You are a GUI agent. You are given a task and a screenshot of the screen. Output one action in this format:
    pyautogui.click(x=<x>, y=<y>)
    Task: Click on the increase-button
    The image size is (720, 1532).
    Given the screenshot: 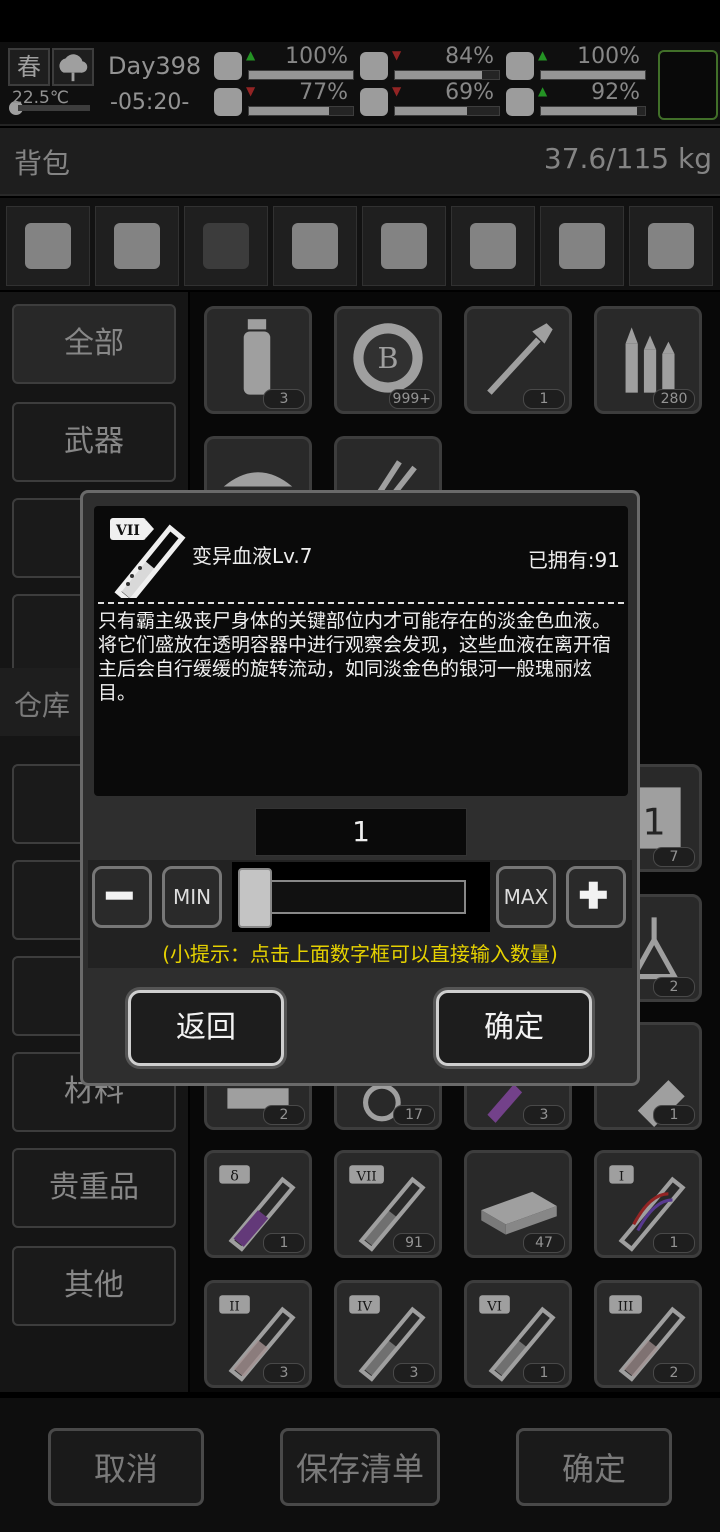 What is the action you would take?
    pyautogui.click(x=596, y=897)
    